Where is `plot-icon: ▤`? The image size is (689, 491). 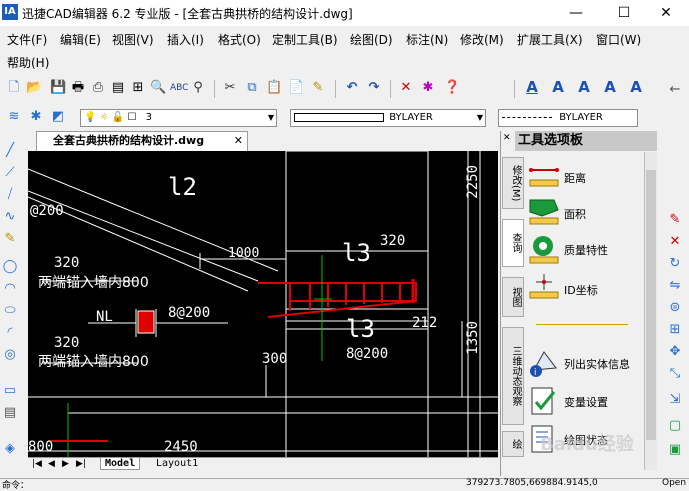
plot-icon: ▤ is located at coordinates (118, 88).